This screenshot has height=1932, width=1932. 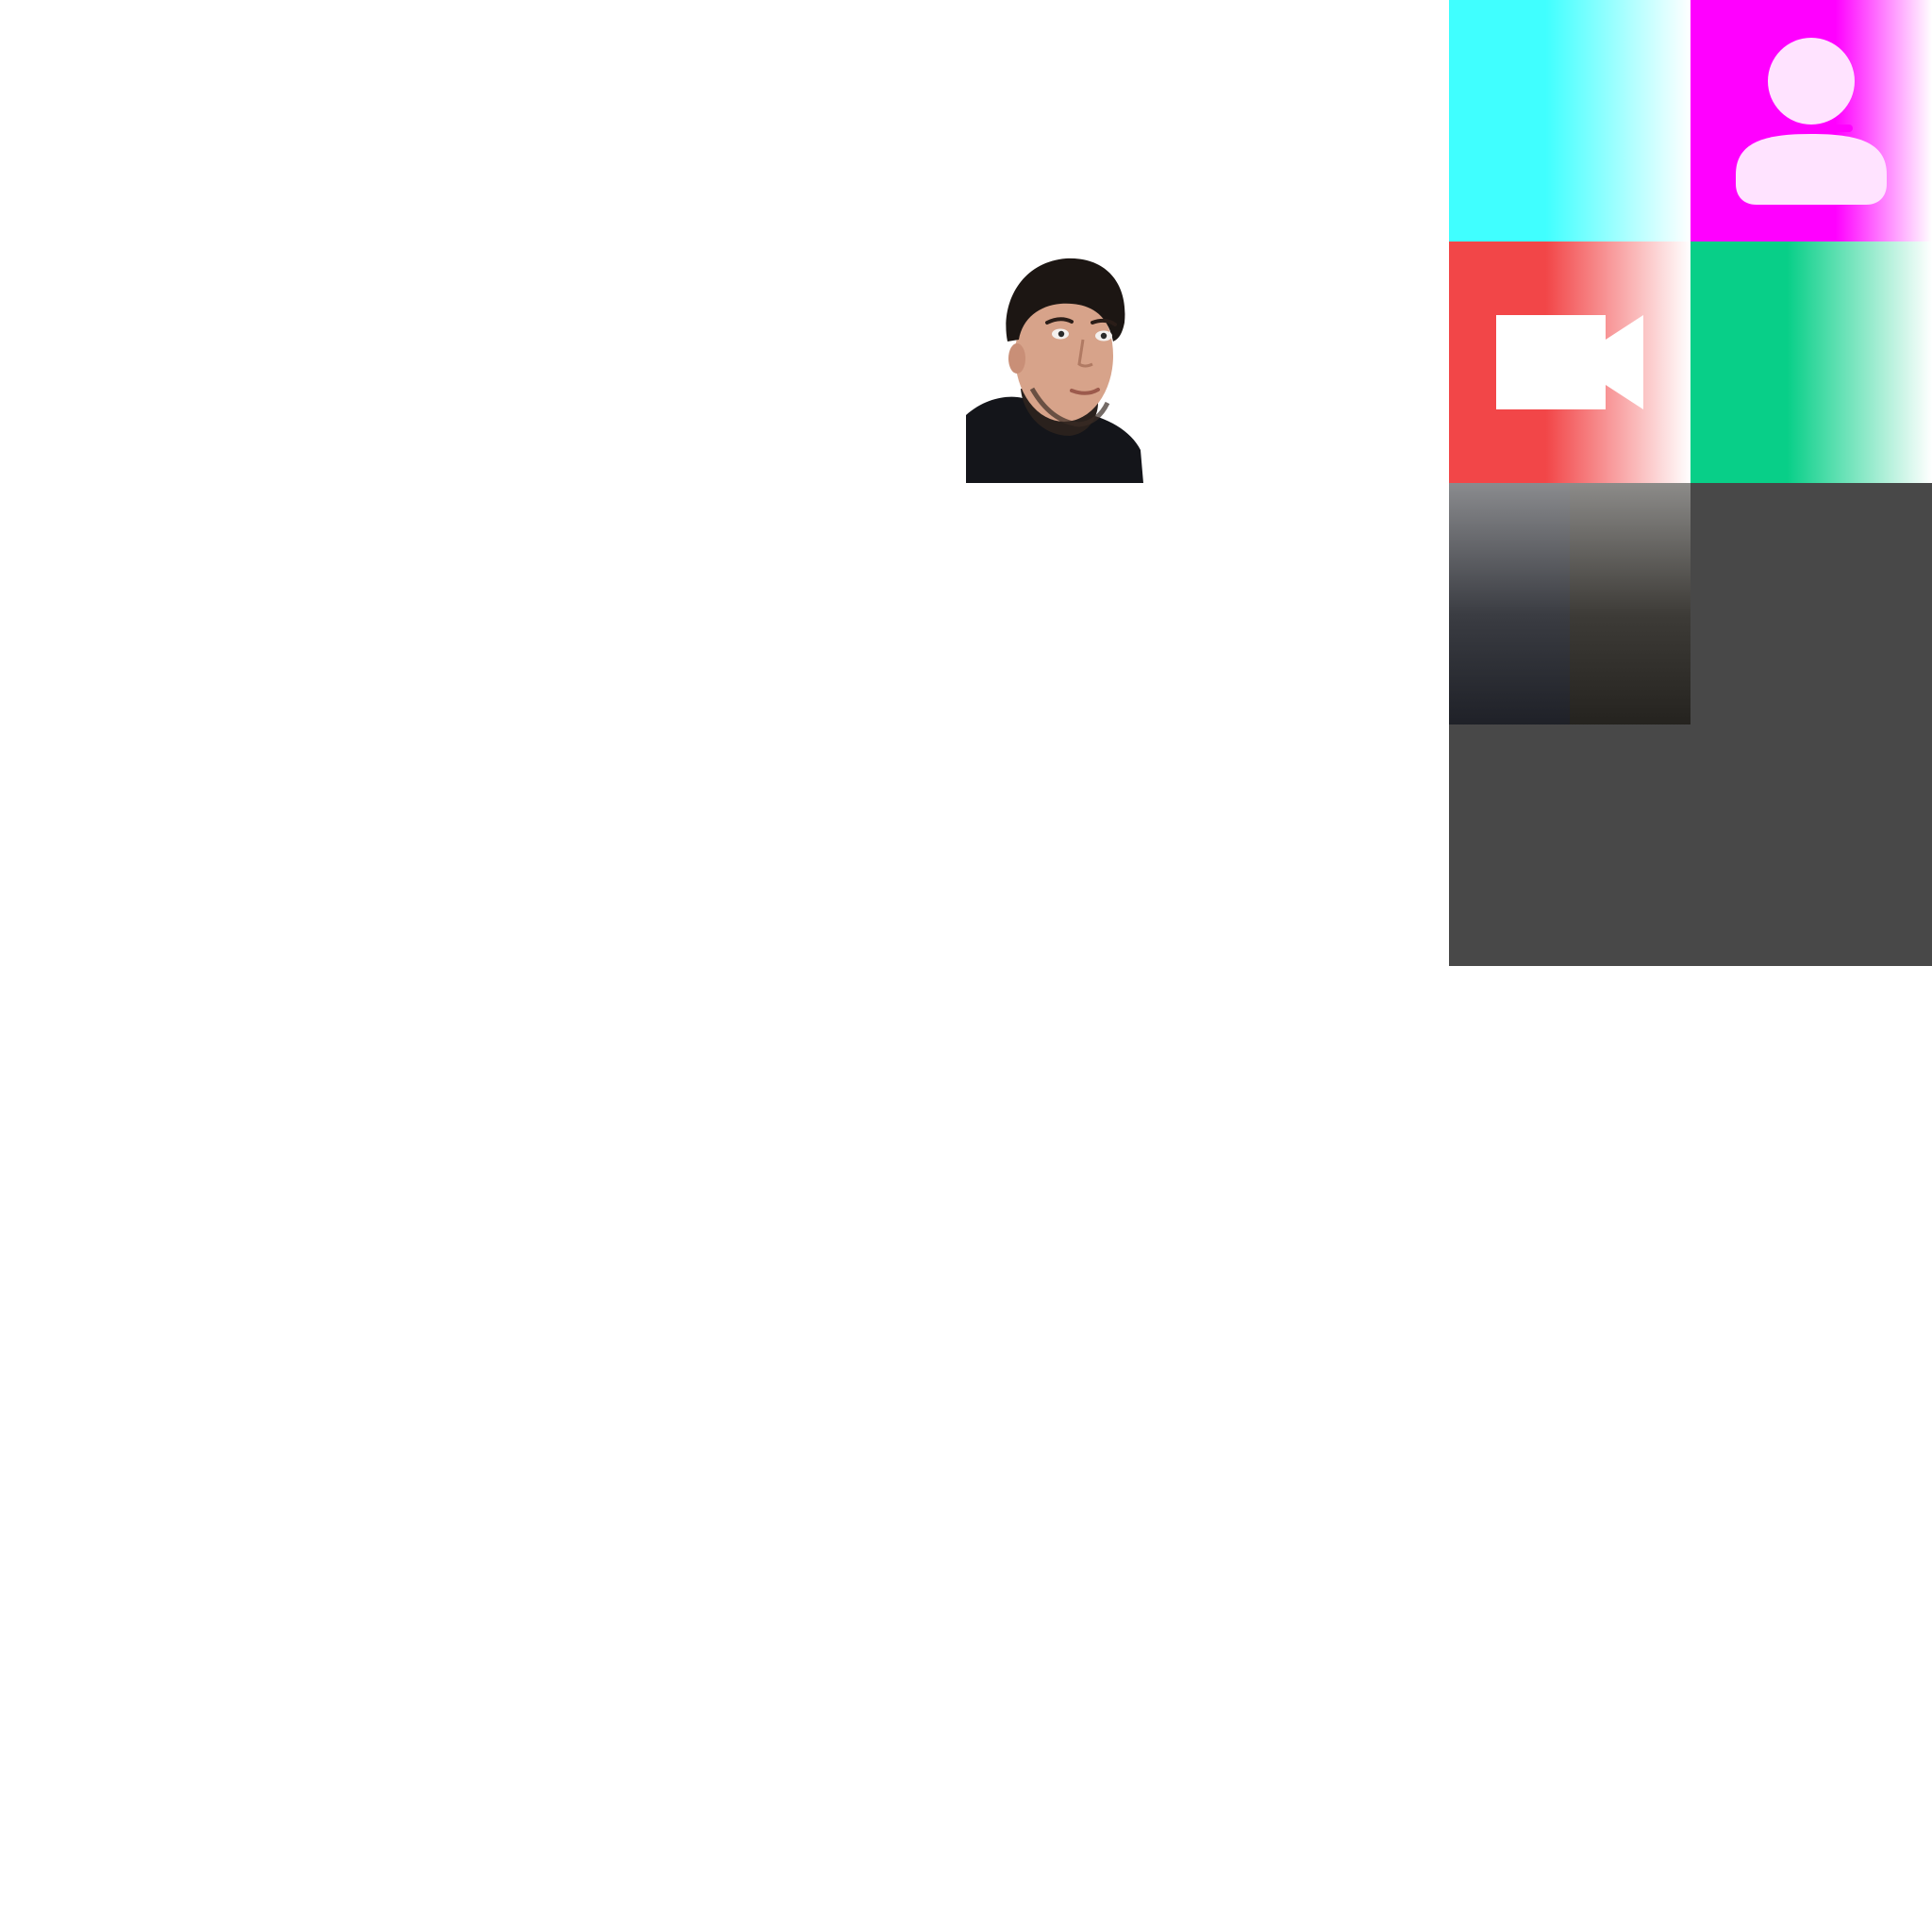 I want to click on person-portrait, so click(x=1054, y=365).